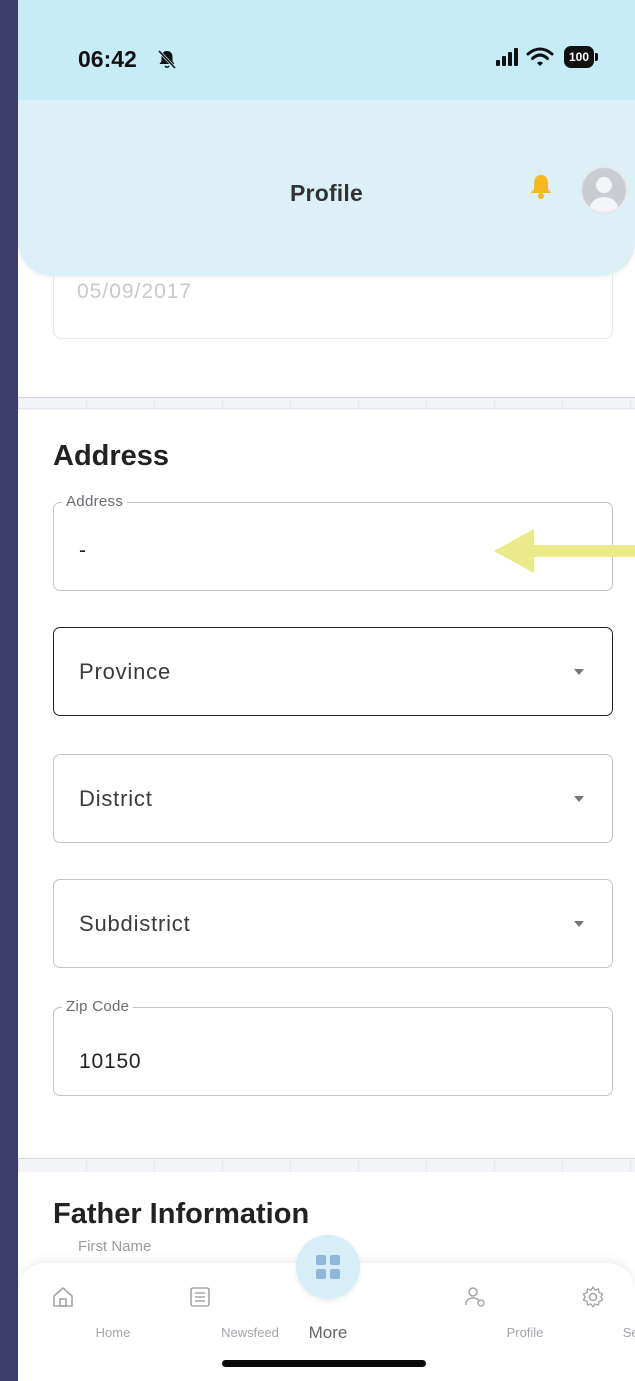 Image resolution: width=635 pixels, height=1381 pixels. What do you see at coordinates (333, 923) in the screenshot?
I see `subdistrict-select: Subdistrict` at bounding box center [333, 923].